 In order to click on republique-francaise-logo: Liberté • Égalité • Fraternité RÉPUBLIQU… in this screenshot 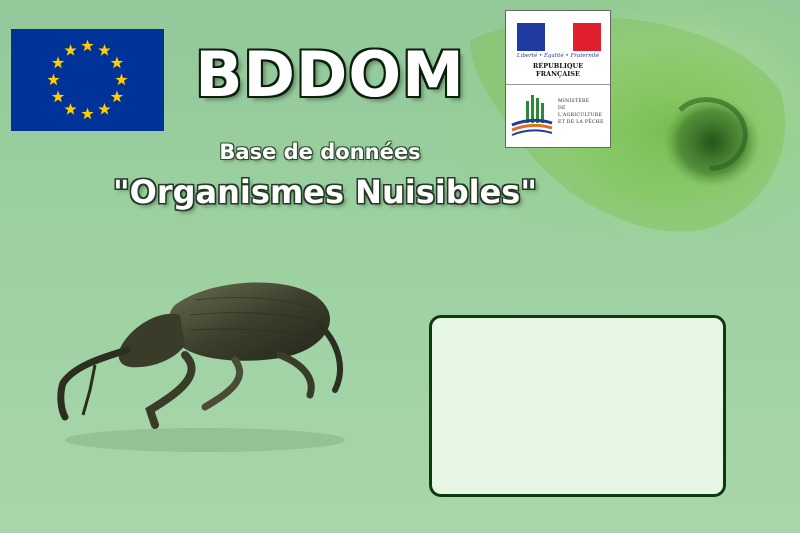, I will do `click(558, 47)`.